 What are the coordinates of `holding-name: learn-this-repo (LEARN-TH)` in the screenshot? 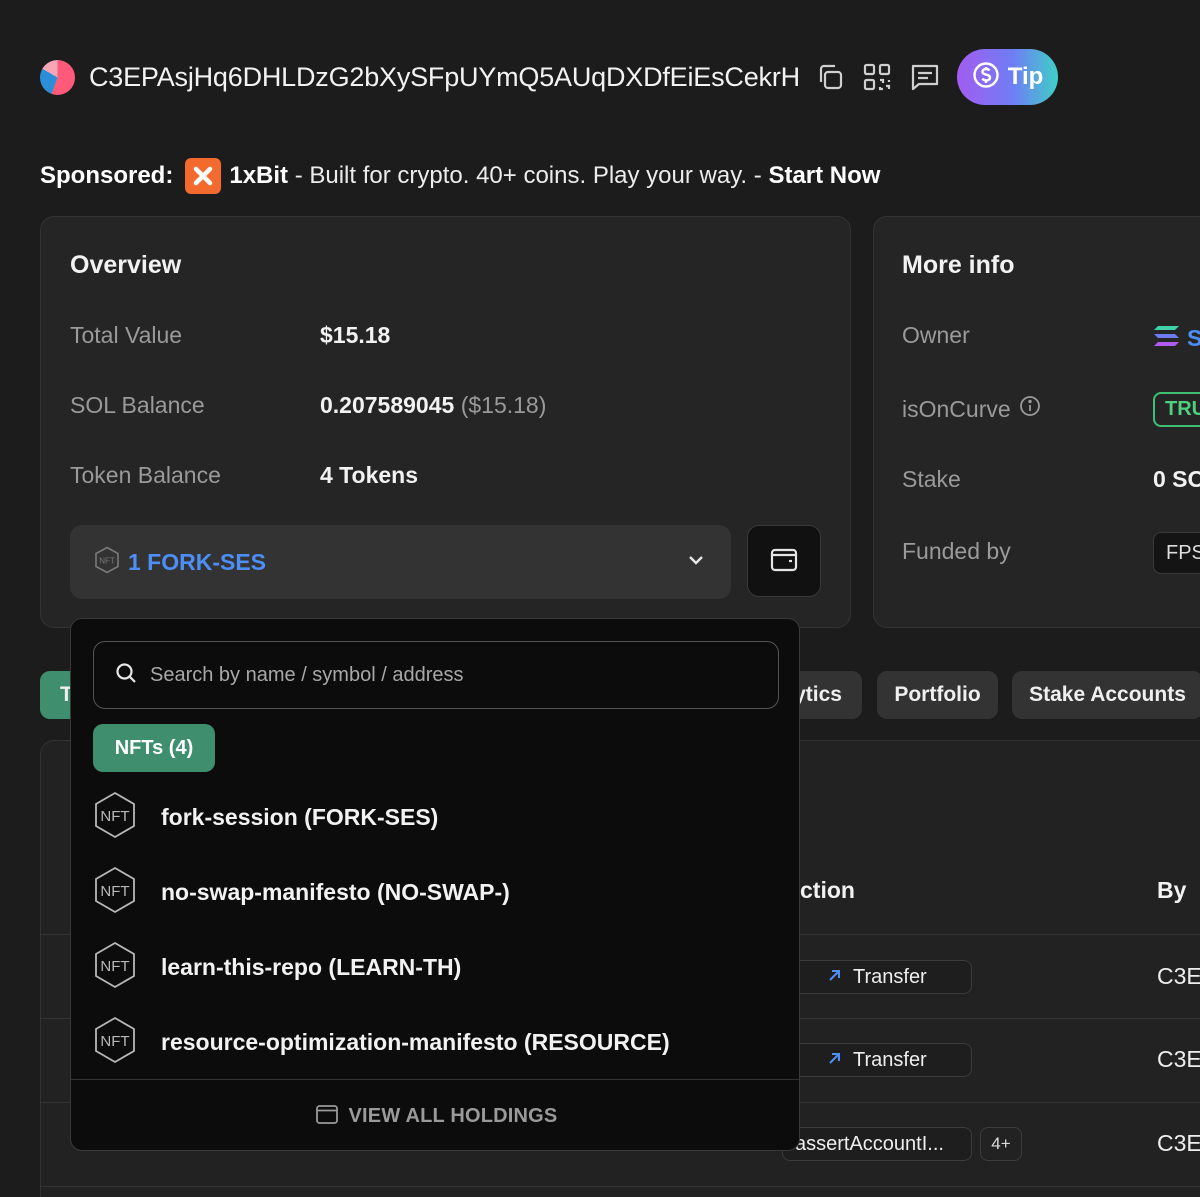 It's located at (311, 966).